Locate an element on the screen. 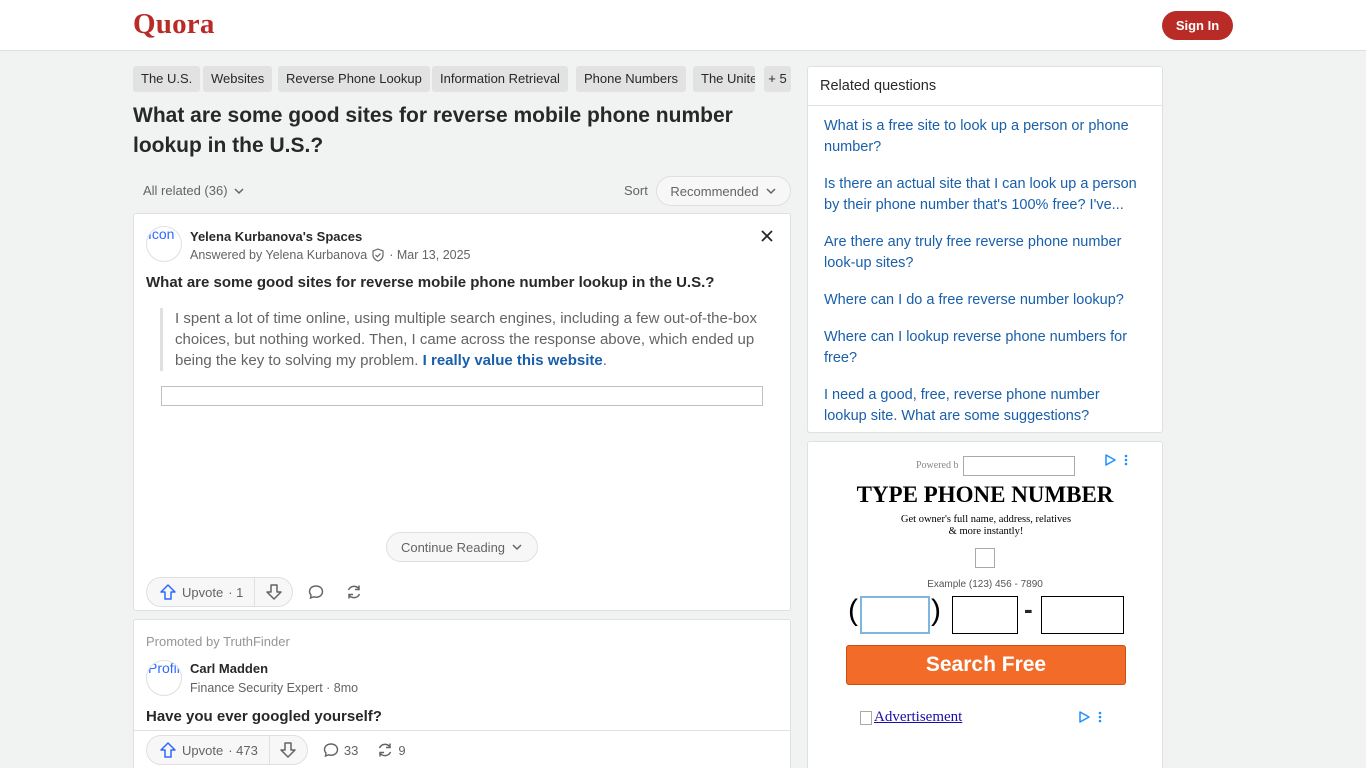  divider is located at coordinates (462, 730).